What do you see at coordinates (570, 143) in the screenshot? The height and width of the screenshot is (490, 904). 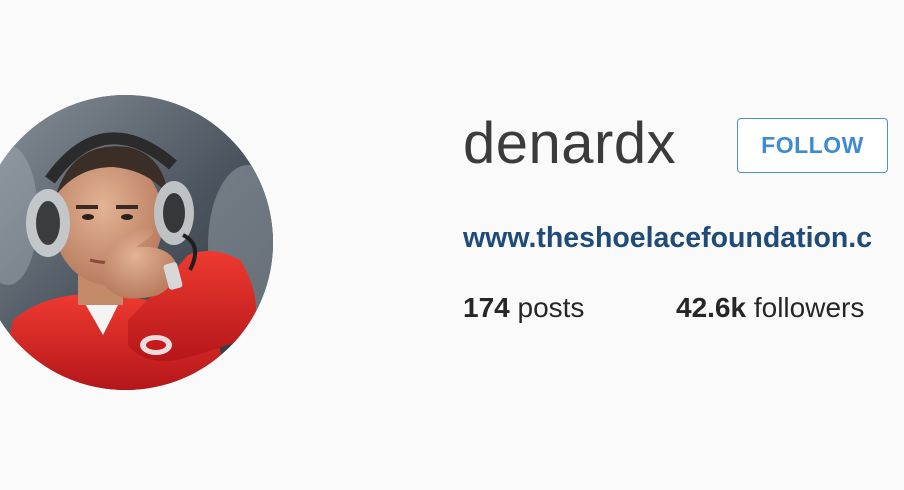 I see `profile-username: denardx` at bounding box center [570, 143].